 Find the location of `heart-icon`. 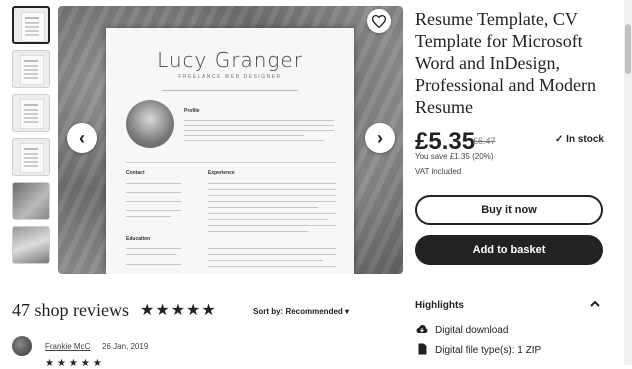

heart-icon is located at coordinates (379, 21).